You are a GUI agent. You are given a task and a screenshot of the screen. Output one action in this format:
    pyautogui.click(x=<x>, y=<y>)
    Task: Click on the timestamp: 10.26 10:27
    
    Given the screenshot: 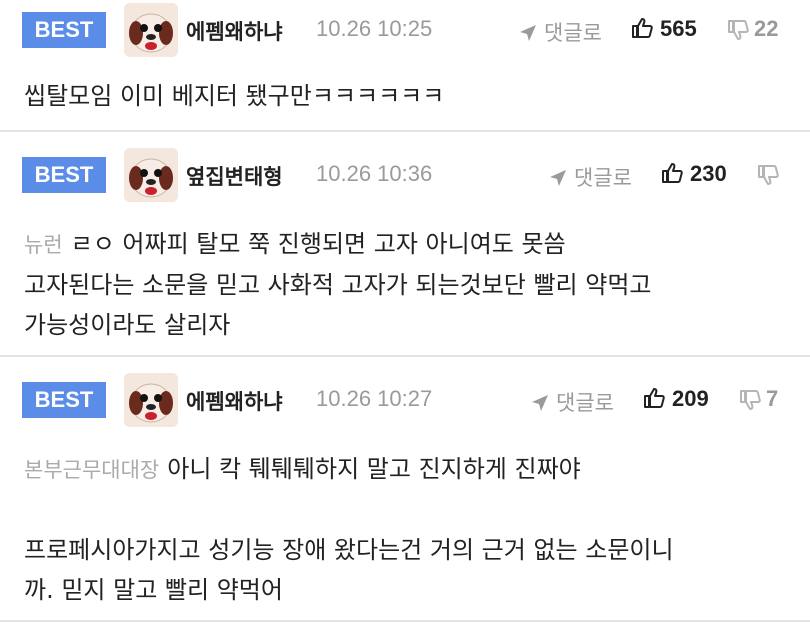 What is the action you would take?
    pyautogui.click(x=374, y=398)
    